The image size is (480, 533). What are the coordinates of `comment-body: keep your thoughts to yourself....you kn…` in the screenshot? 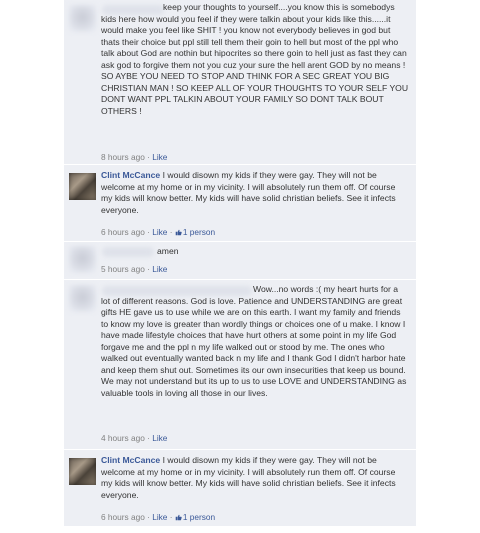 It's located at (255, 59).